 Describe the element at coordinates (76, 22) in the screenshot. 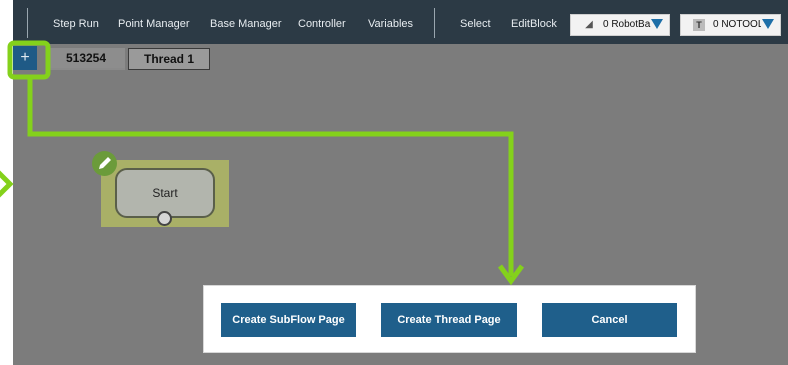

I see `menu-step-run: Step Run` at that location.